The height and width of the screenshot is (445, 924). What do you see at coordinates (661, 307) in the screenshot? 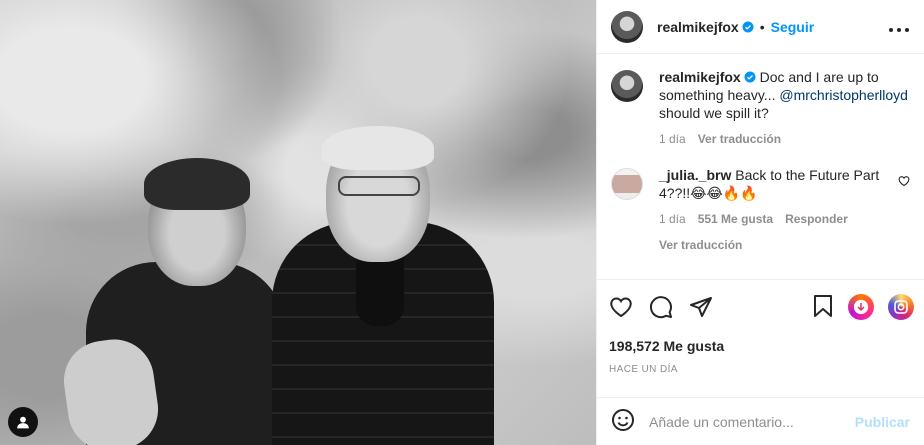
I see `comment-icon` at bounding box center [661, 307].